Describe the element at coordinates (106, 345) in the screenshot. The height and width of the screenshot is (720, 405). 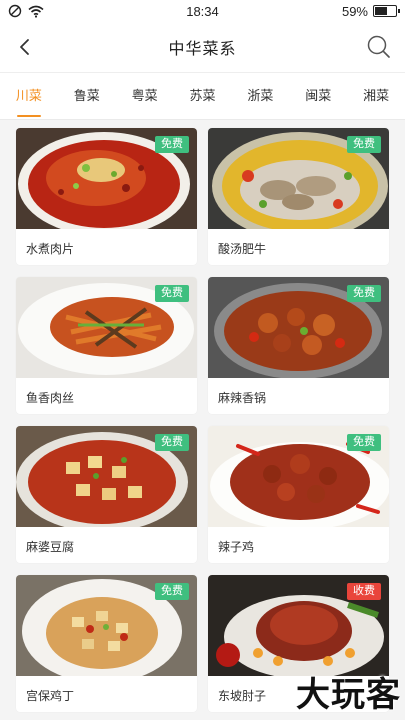
I see `dish-card: 免费 鱼香肉丝` at that location.